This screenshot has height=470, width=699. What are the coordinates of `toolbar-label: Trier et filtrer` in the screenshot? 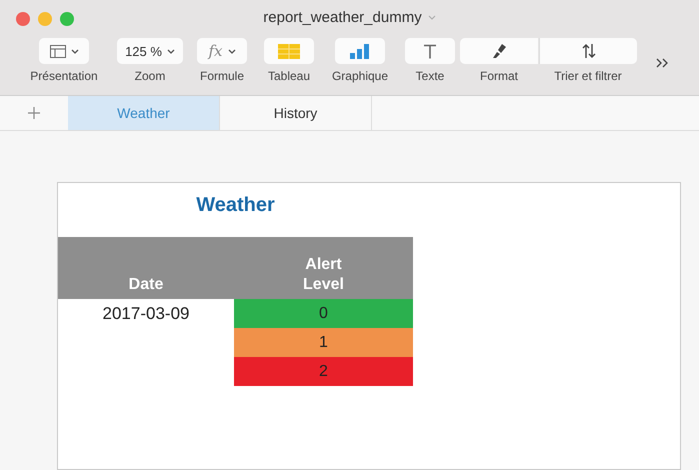 It's located at (588, 76).